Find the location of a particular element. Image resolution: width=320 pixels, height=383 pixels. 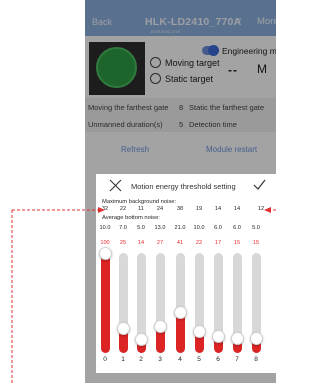

max-noise-value: 11 is located at coordinates (141, 209).